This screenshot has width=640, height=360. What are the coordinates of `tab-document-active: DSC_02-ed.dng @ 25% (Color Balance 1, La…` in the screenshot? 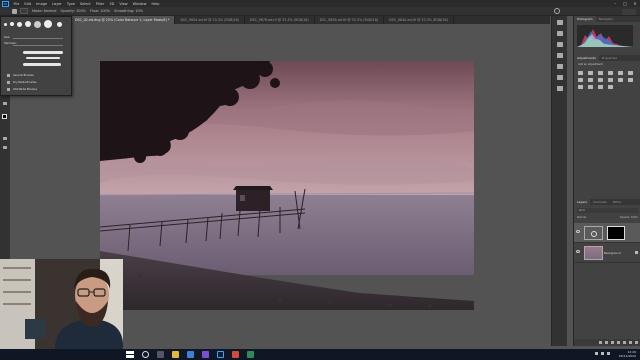 It's located at (123, 20).